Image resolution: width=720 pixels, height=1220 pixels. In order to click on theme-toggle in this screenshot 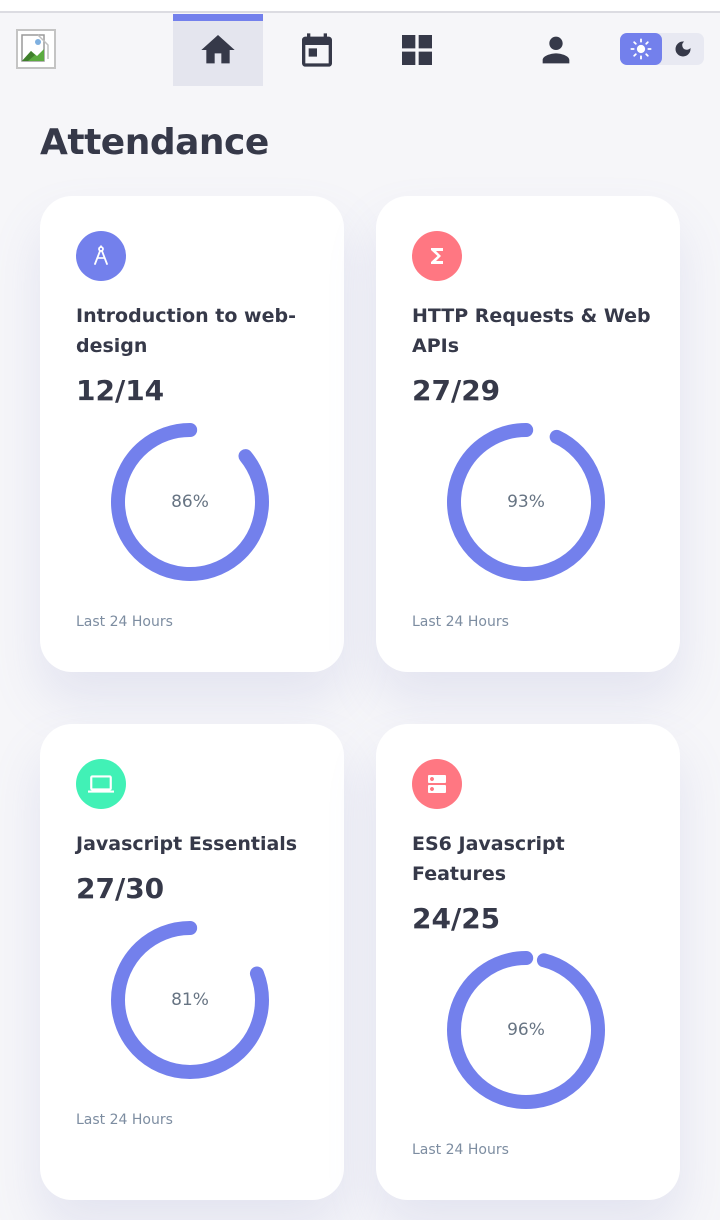, I will do `click(662, 49)`.